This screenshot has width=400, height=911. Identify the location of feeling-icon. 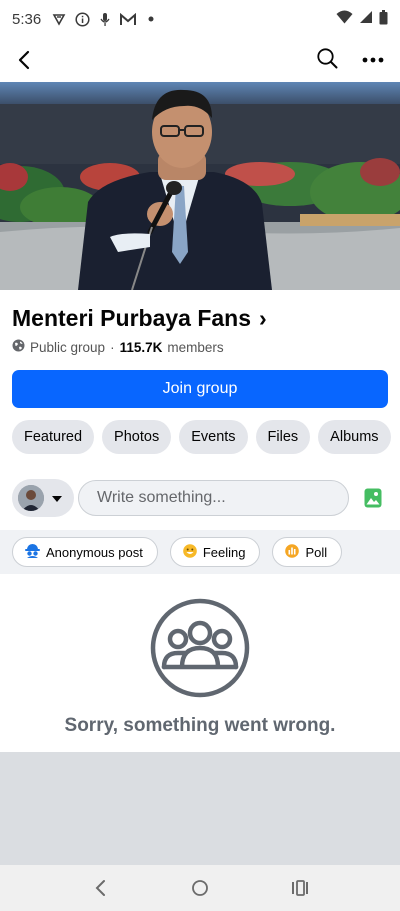
(190, 552).